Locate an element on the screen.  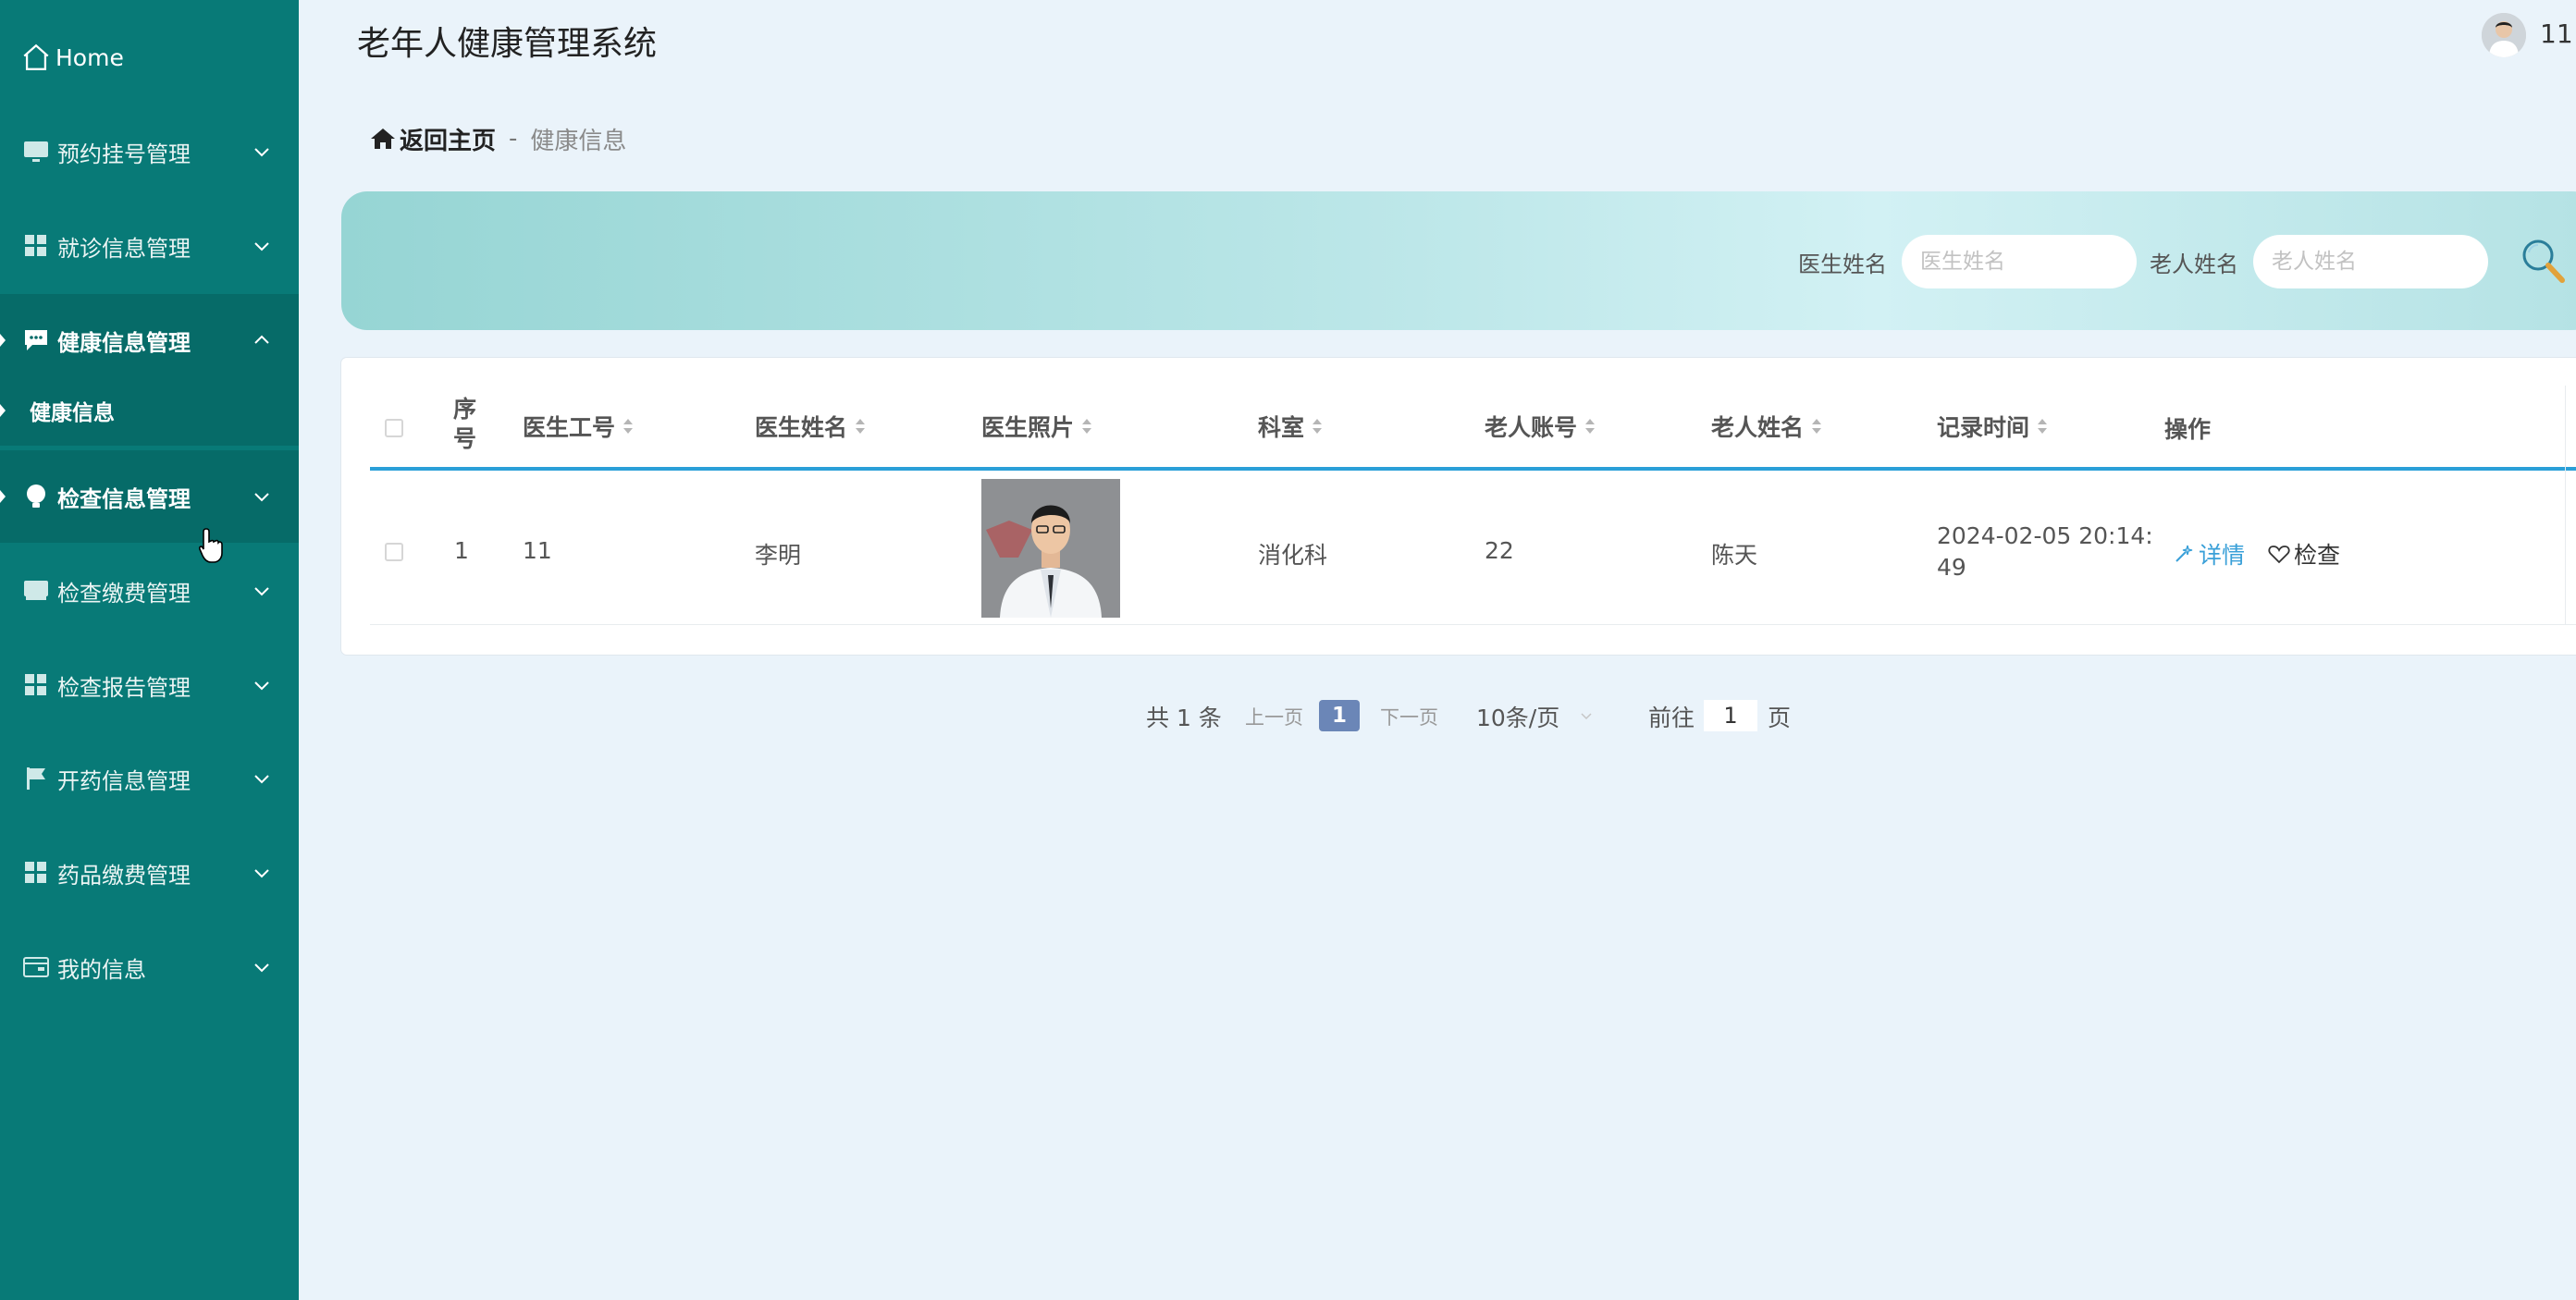
check-button: 检查 is located at coordinates (2304, 553).